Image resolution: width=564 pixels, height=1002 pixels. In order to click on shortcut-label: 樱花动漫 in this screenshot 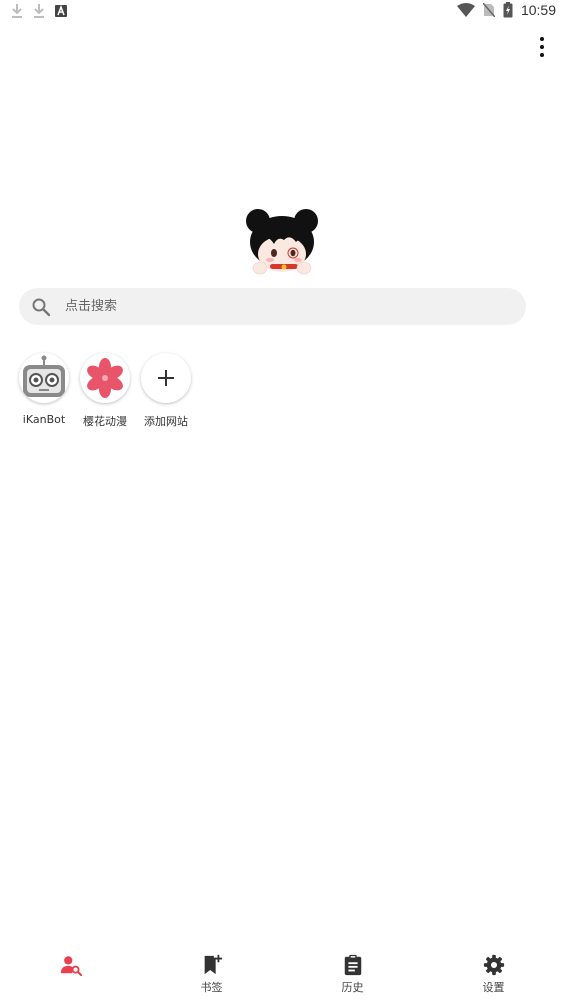, I will do `click(105, 421)`.